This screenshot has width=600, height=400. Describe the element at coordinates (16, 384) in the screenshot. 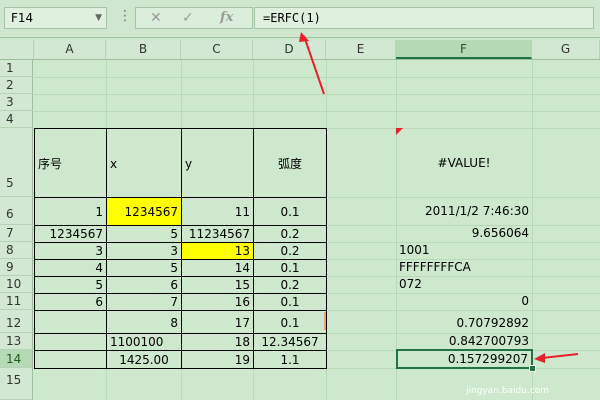

I see `row-header-15: 15` at that location.